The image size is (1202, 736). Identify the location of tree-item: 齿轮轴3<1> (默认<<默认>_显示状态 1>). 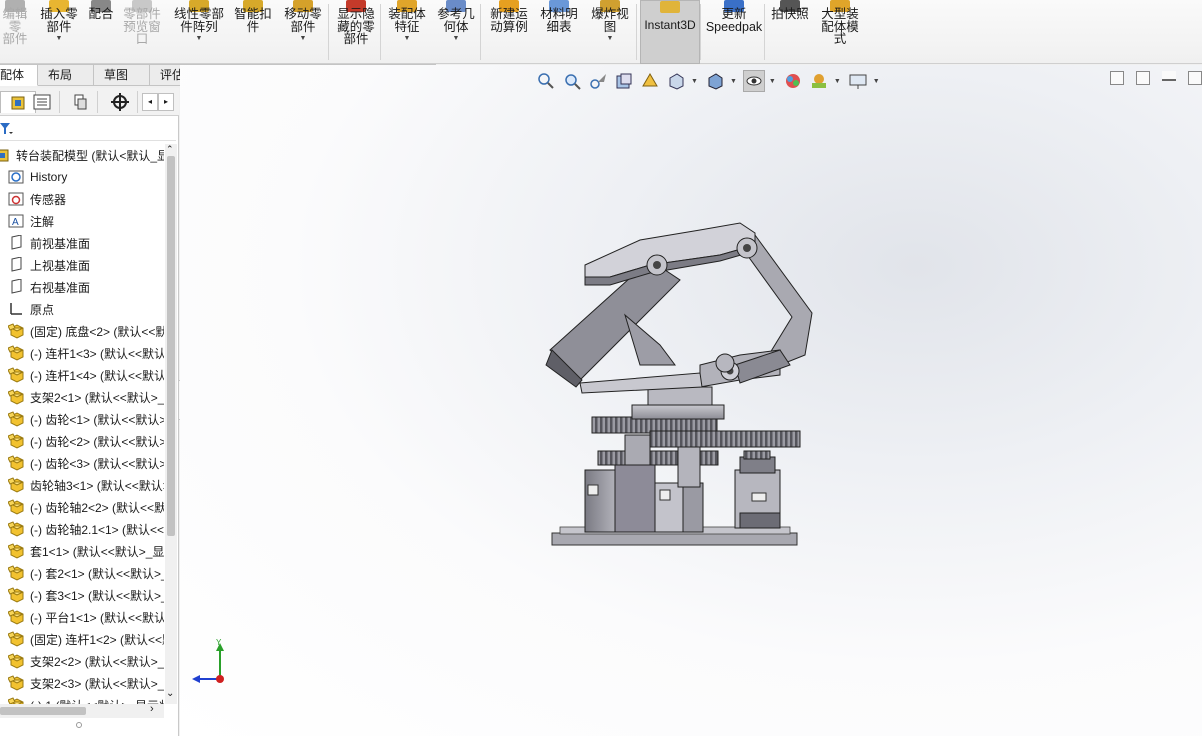
(82, 485).